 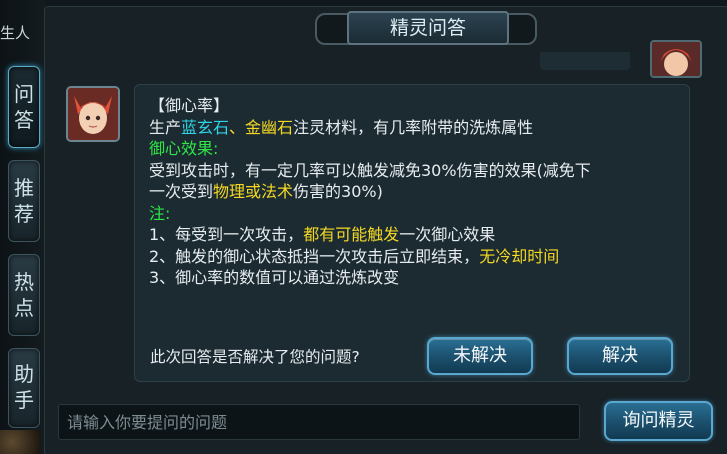 I want to click on question-input-box, so click(x=319, y=422).